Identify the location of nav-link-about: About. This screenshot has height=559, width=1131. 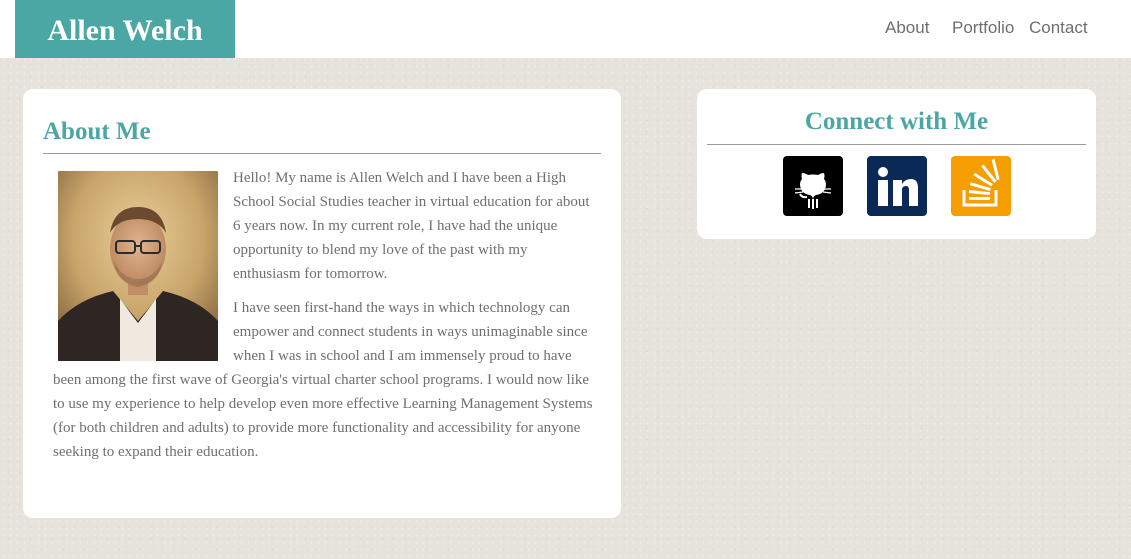
(907, 28).